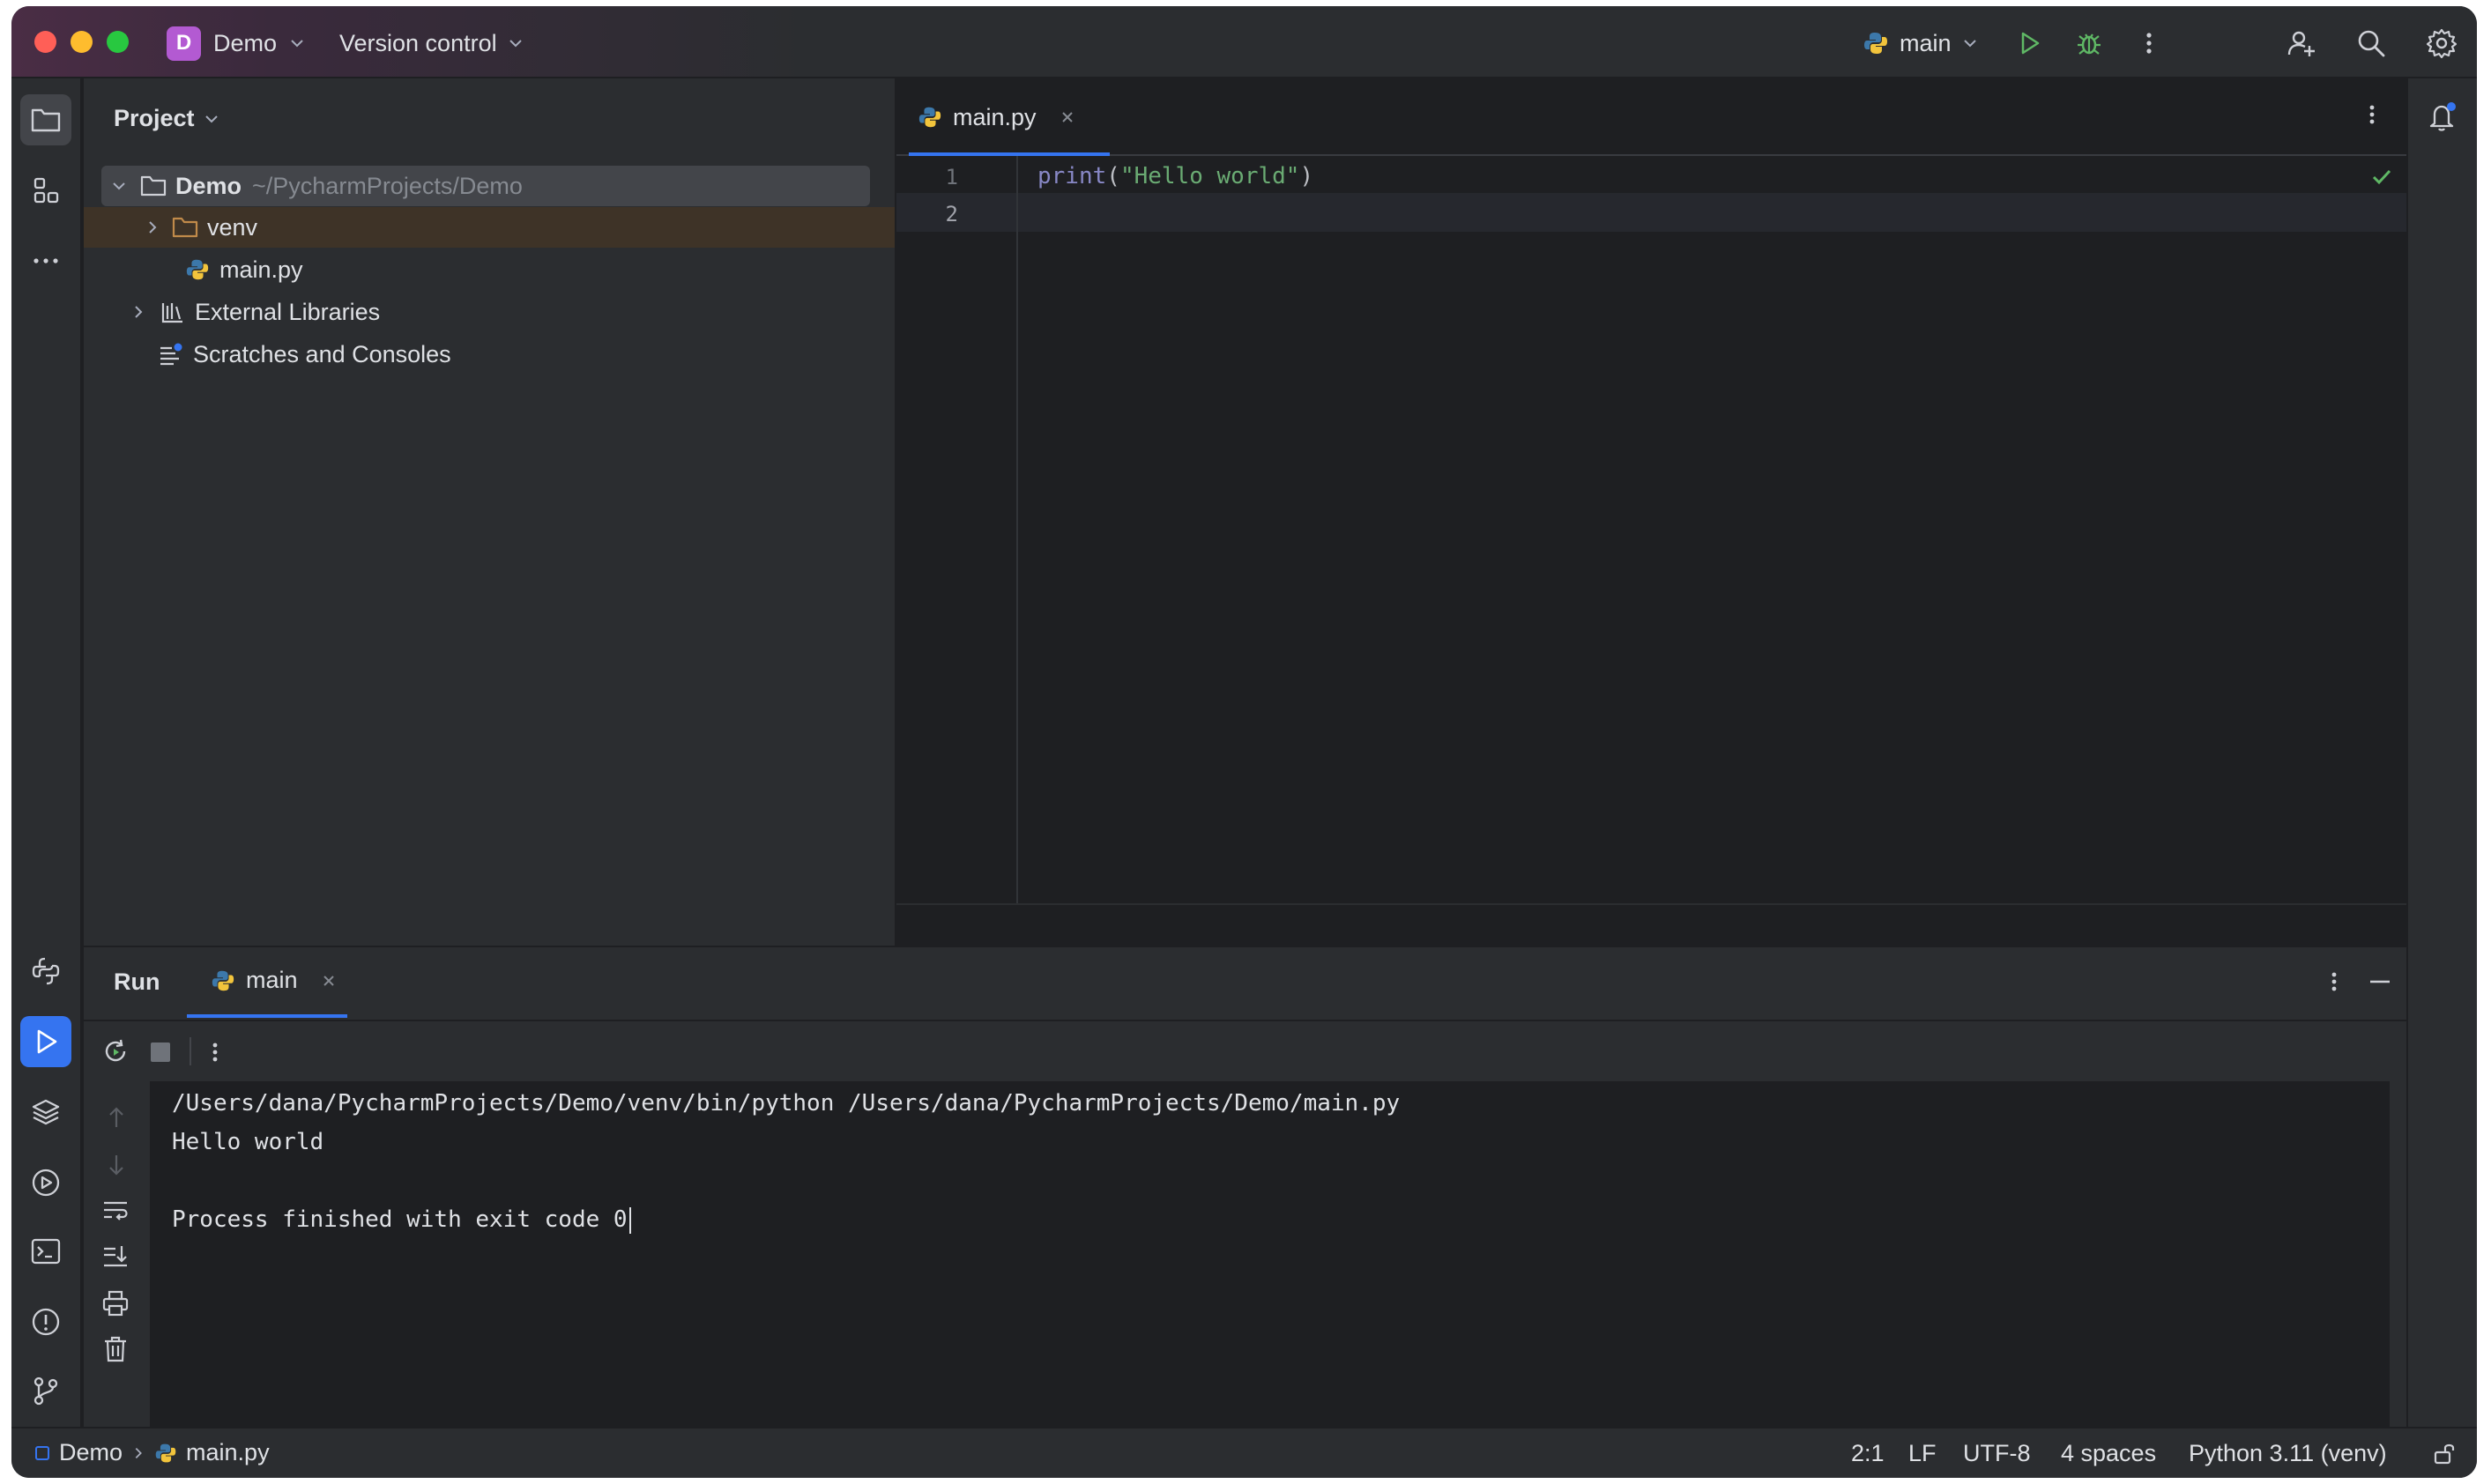 Image resolution: width=2491 pixels, height=1484 pixels. I want to click on module-icon, so click(42, 1453).